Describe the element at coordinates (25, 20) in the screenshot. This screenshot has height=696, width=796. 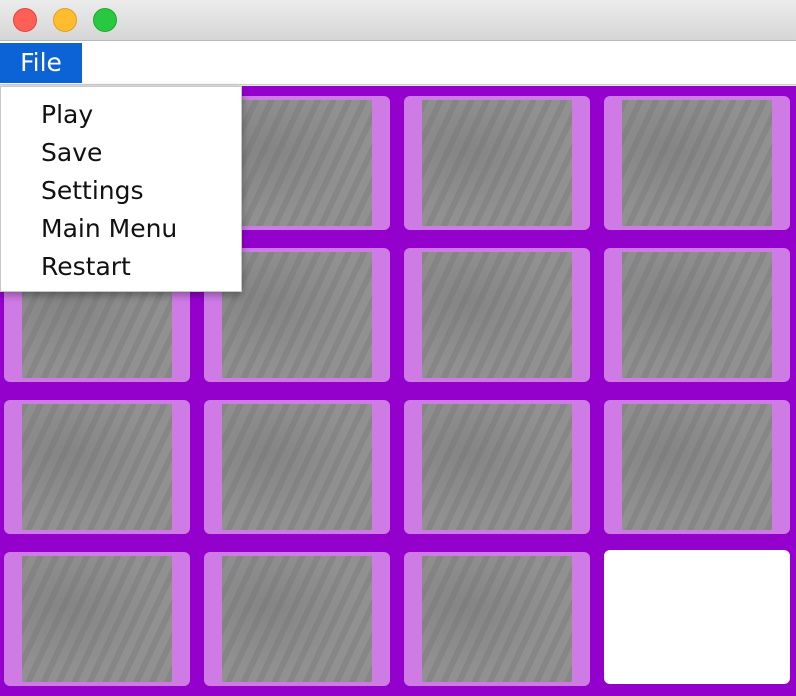
I see `close-window-button` at that location.